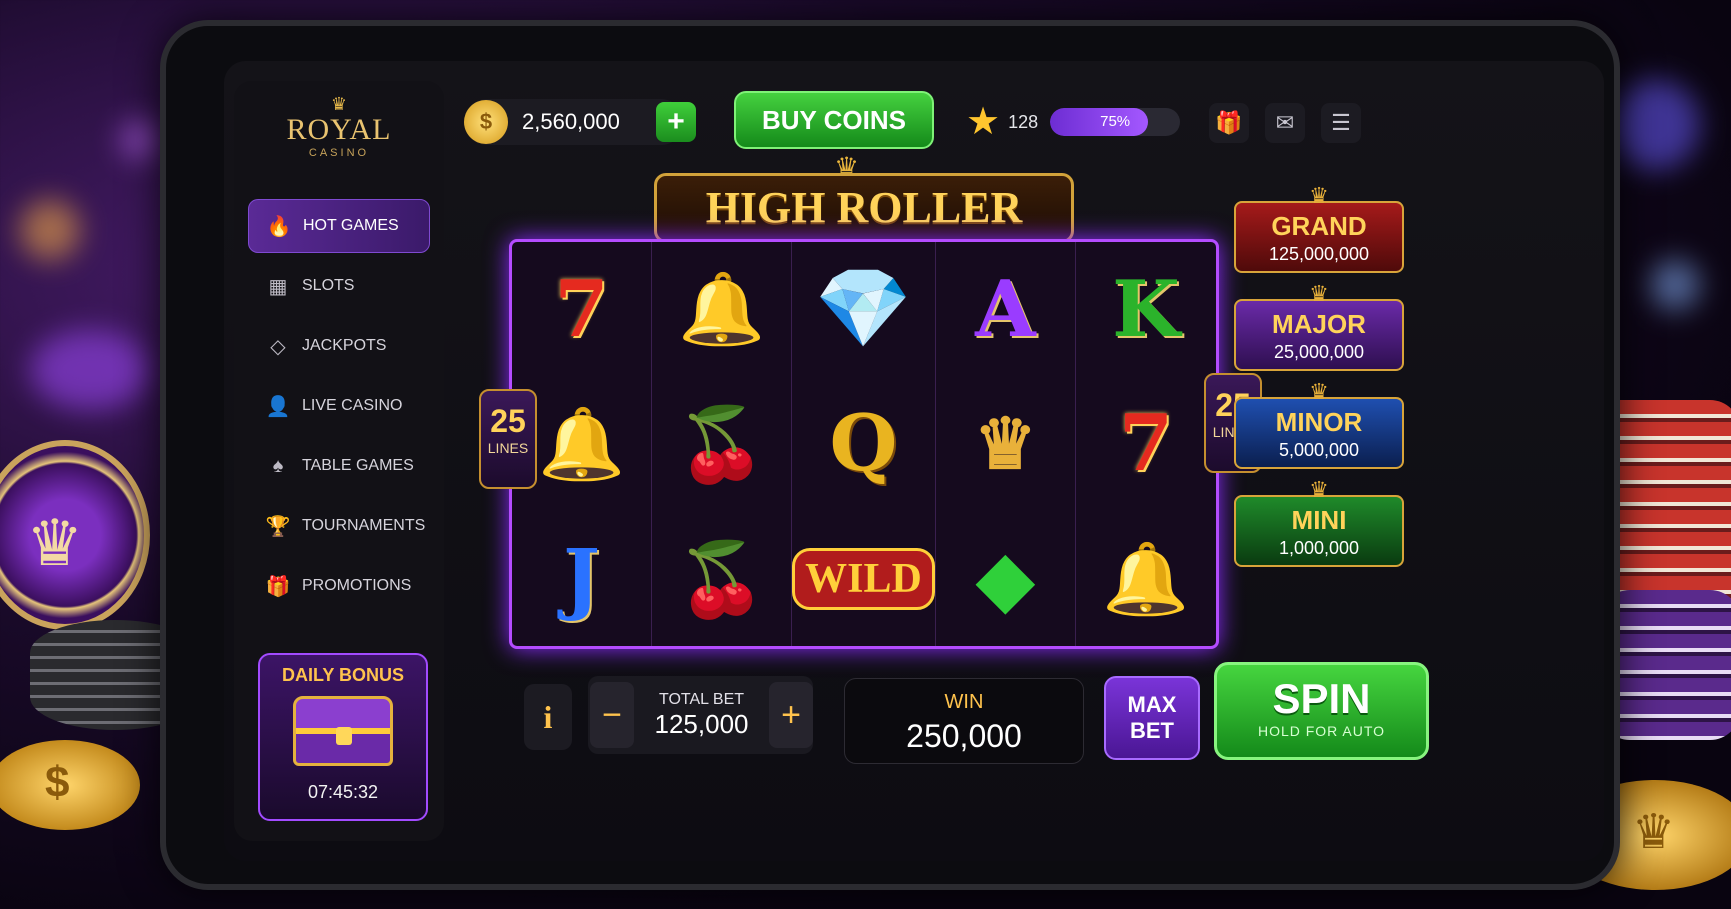 The width and height of the screenshot is (1731, 909). I want to click on total-bet-label: TOTAL BET, so click(701, 699).